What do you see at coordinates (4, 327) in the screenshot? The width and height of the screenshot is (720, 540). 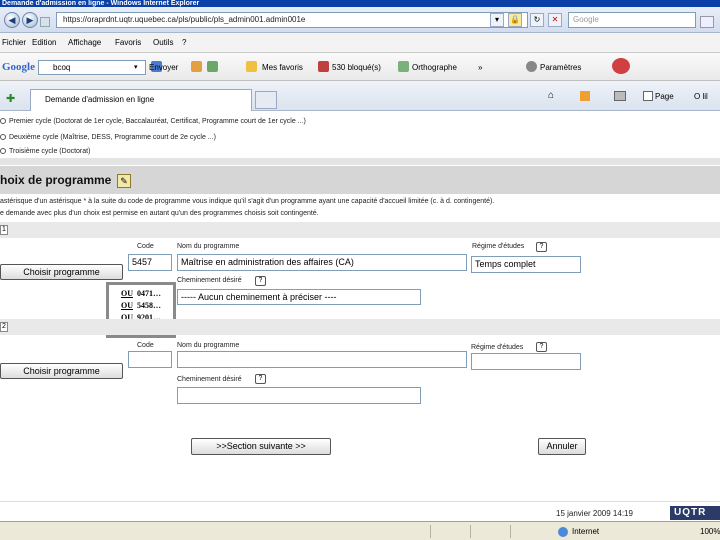 I see `choice-number: 2` at bounding box center [4, 327].